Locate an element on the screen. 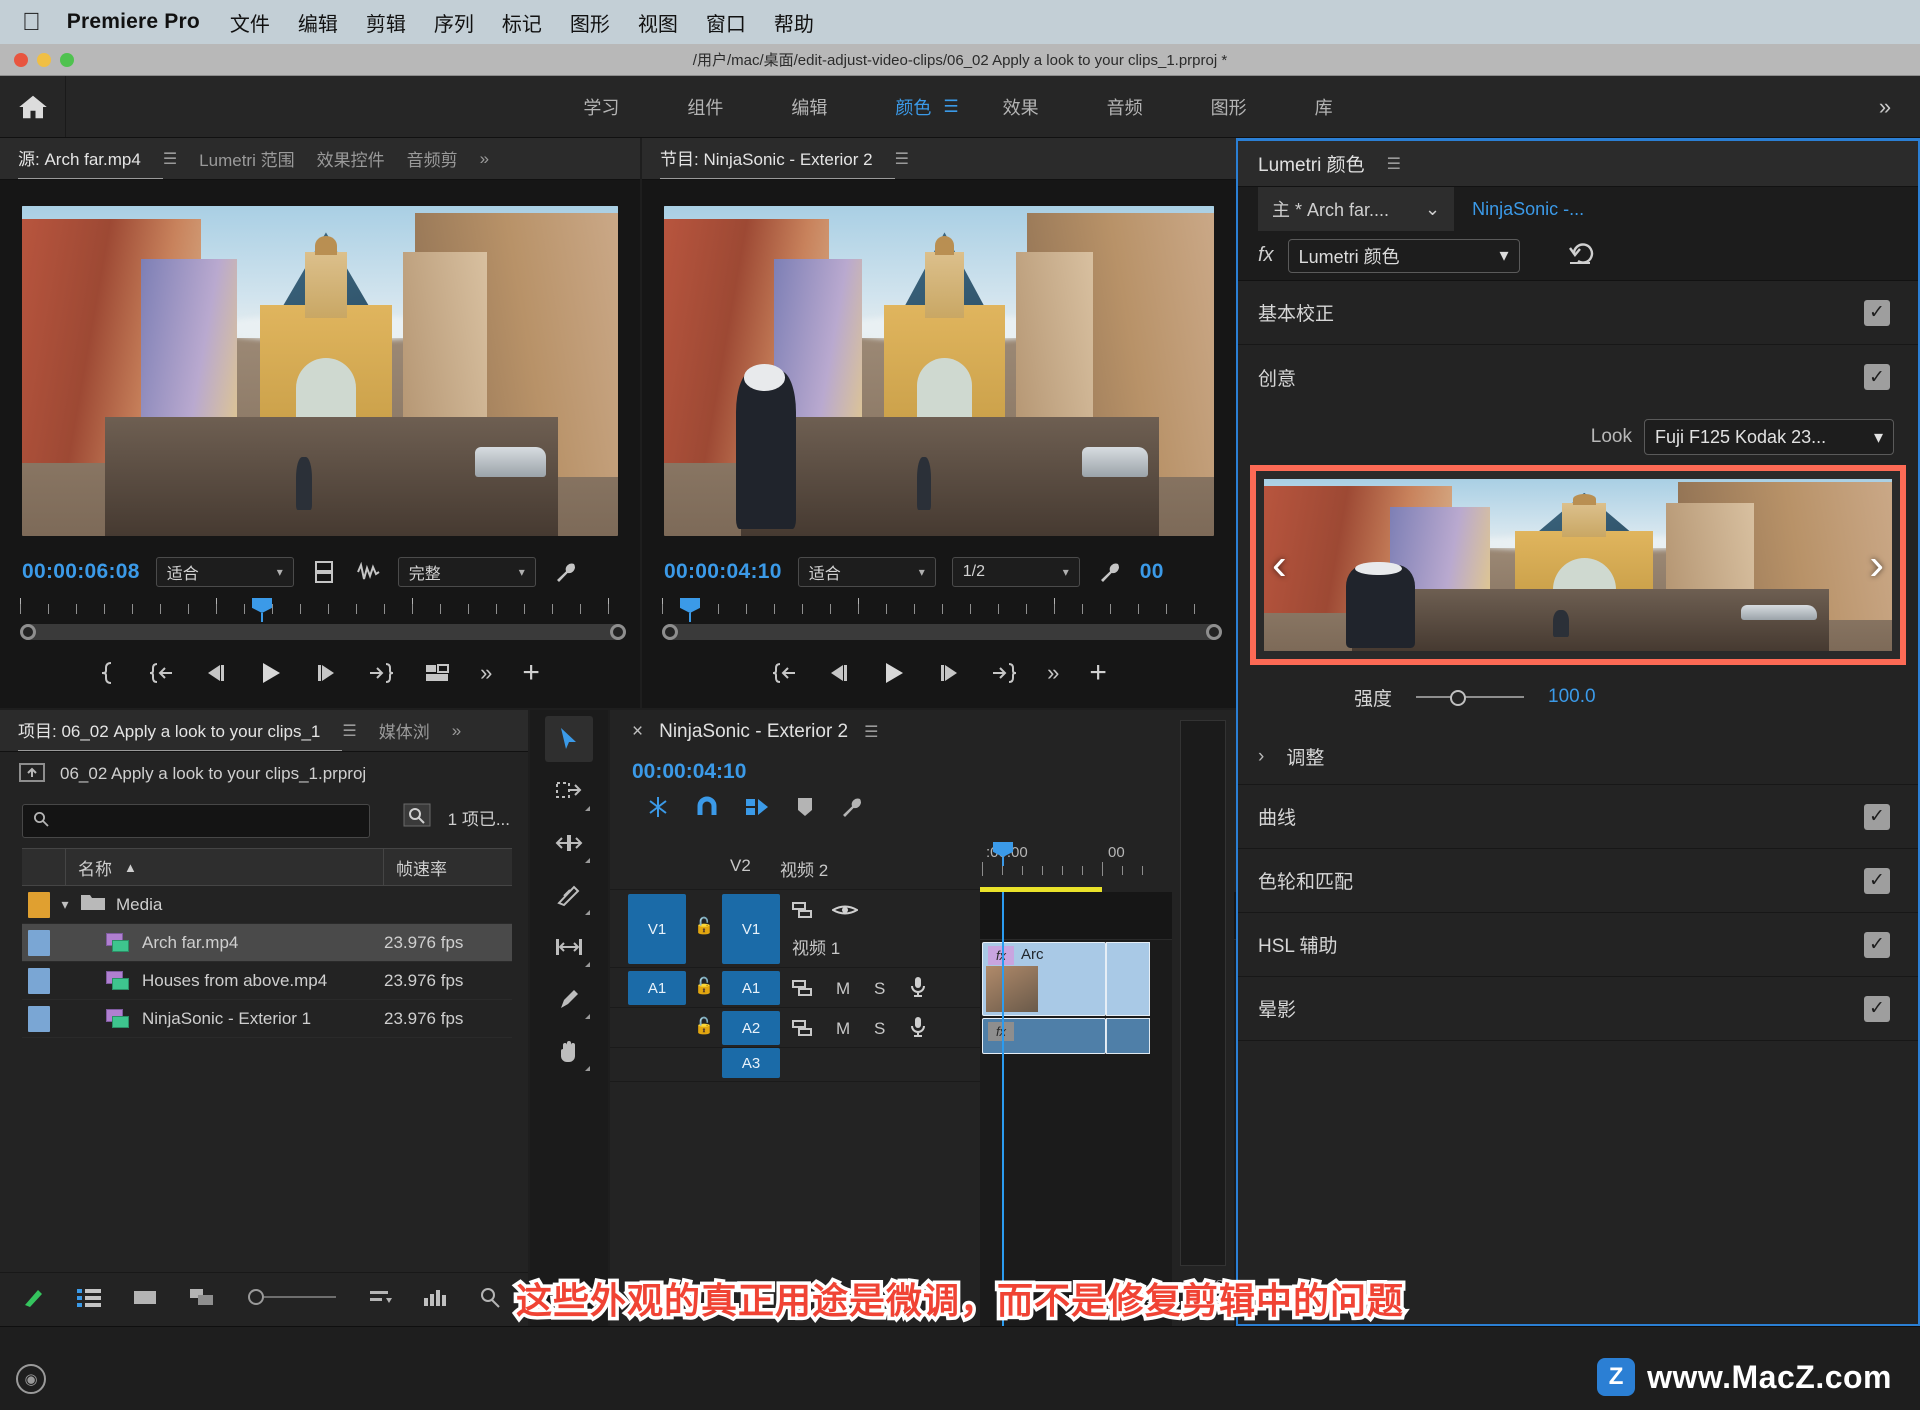 The image size is (1920, 1410). step-forward-icon is located at coordinates (949, 673).